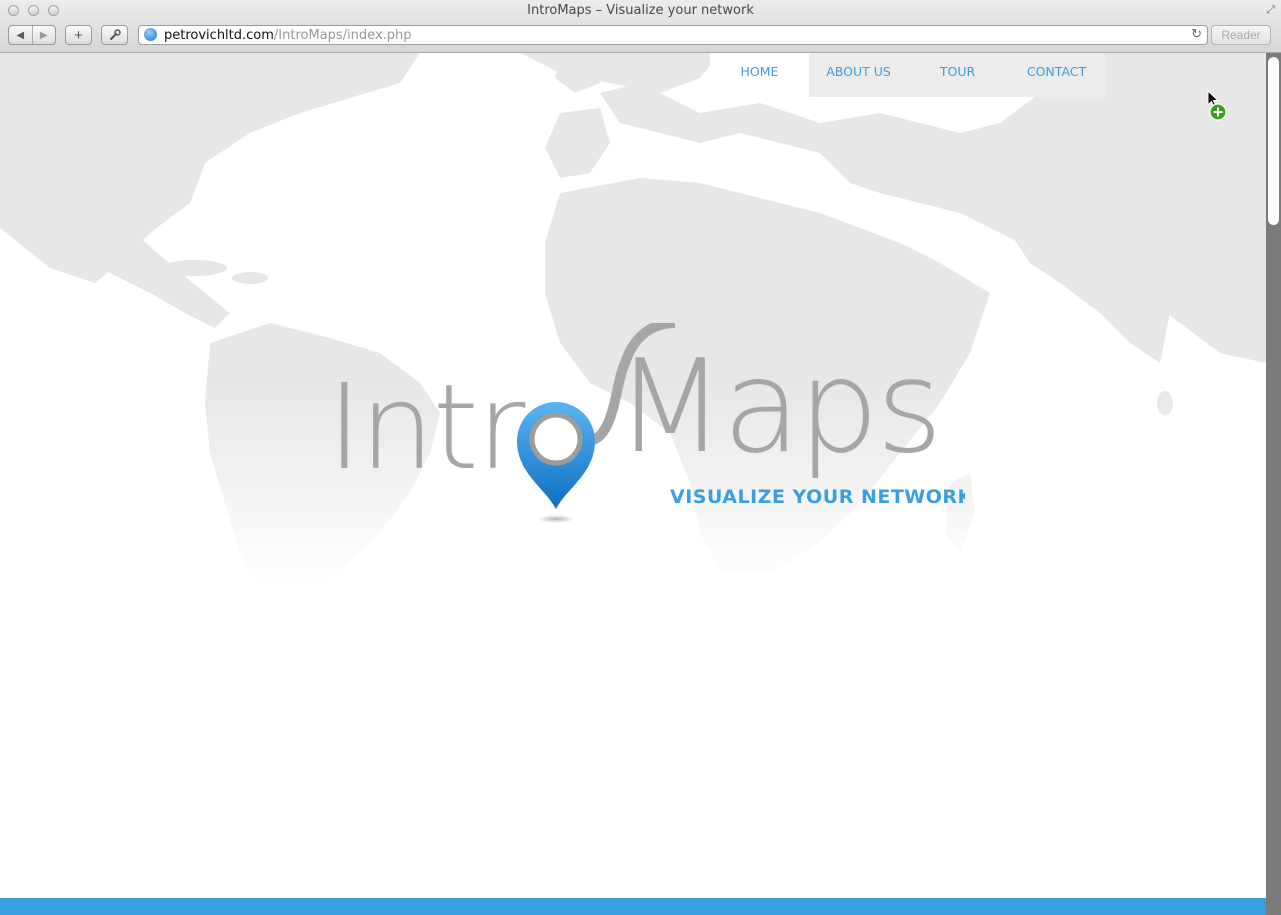  I want to click on intromaps-logo: Intr Maps VISUALIZE YOUR NETWORK, so click(646, 423).